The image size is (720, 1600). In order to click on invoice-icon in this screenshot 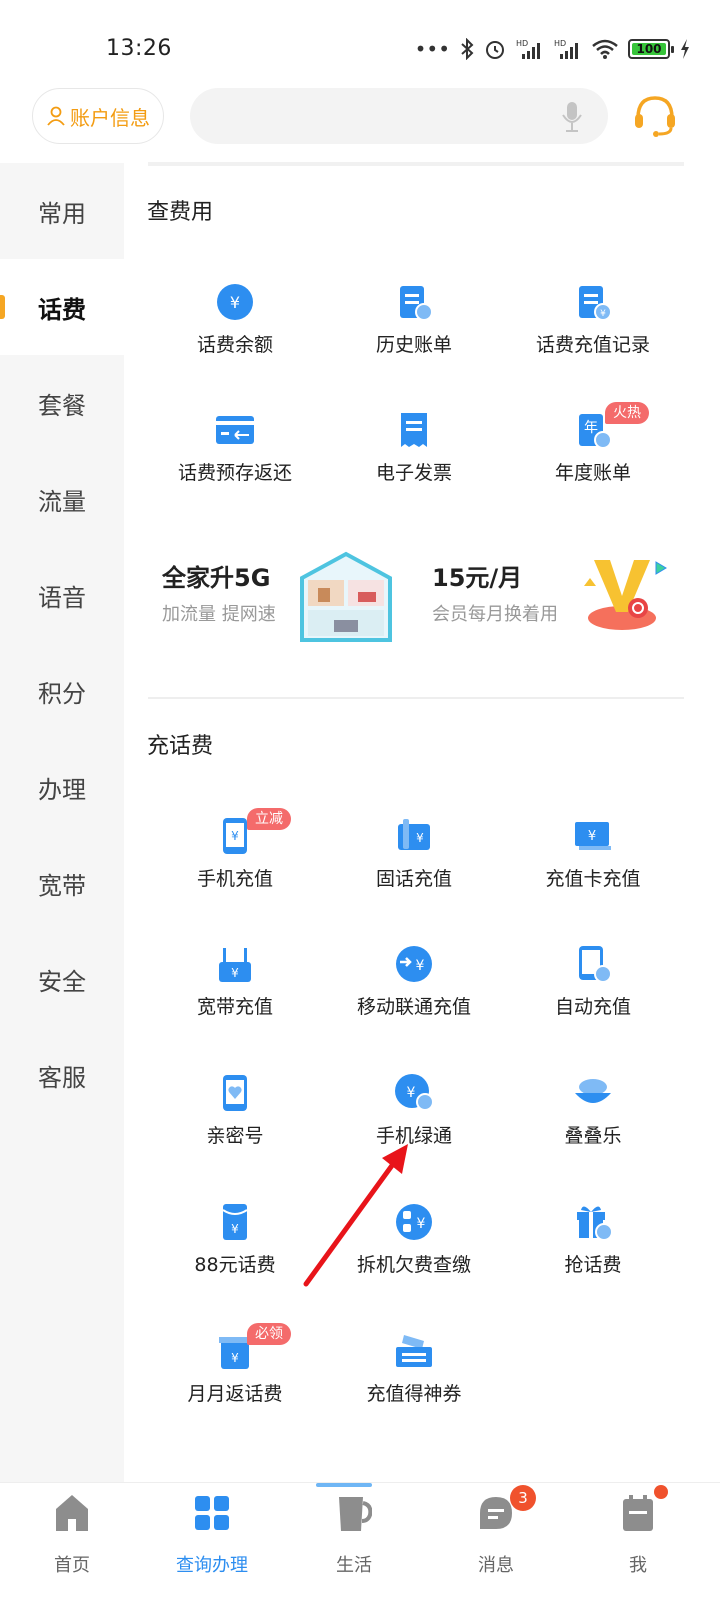, I will do `click(414, 430)`.